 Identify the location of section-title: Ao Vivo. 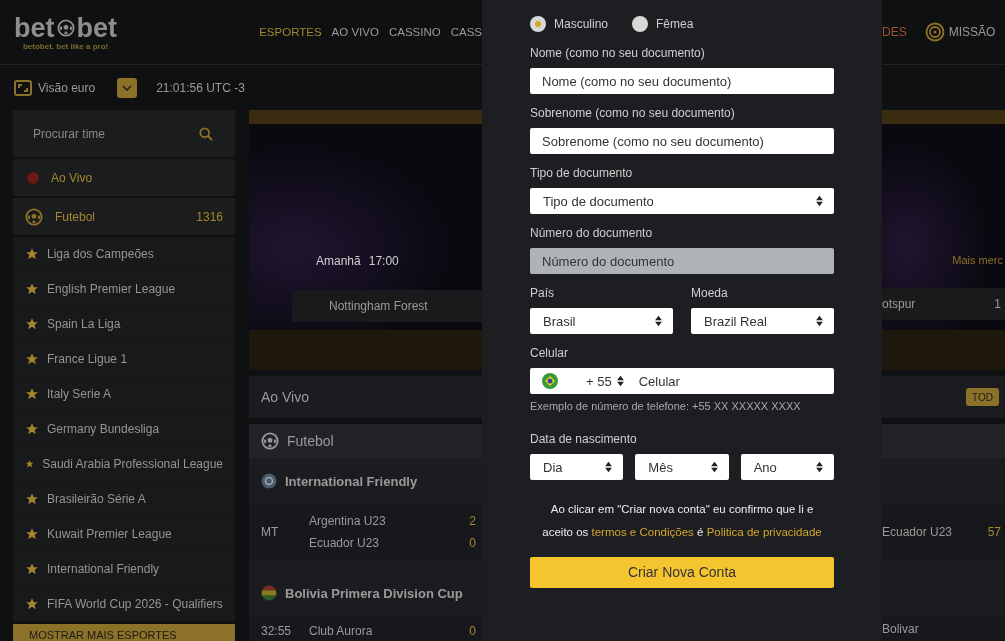
(285, 397).